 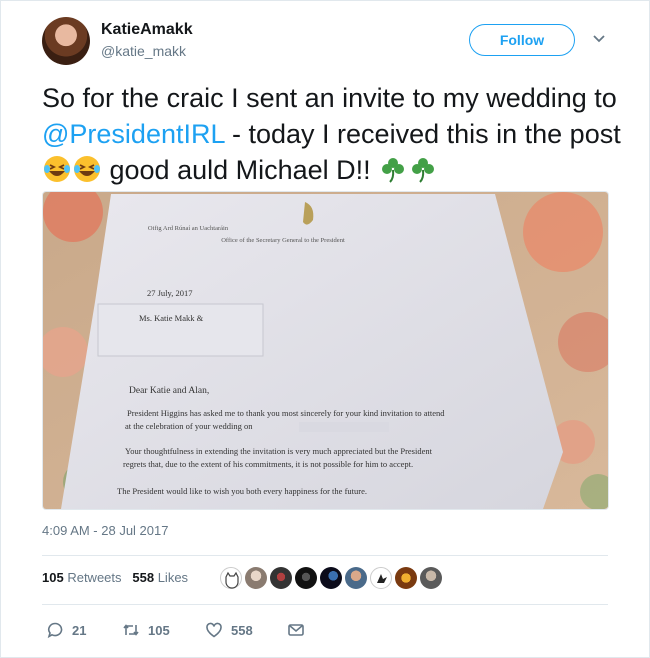 I want to click on letter-date: 27 July, 2017, so click(x=170, y=293).